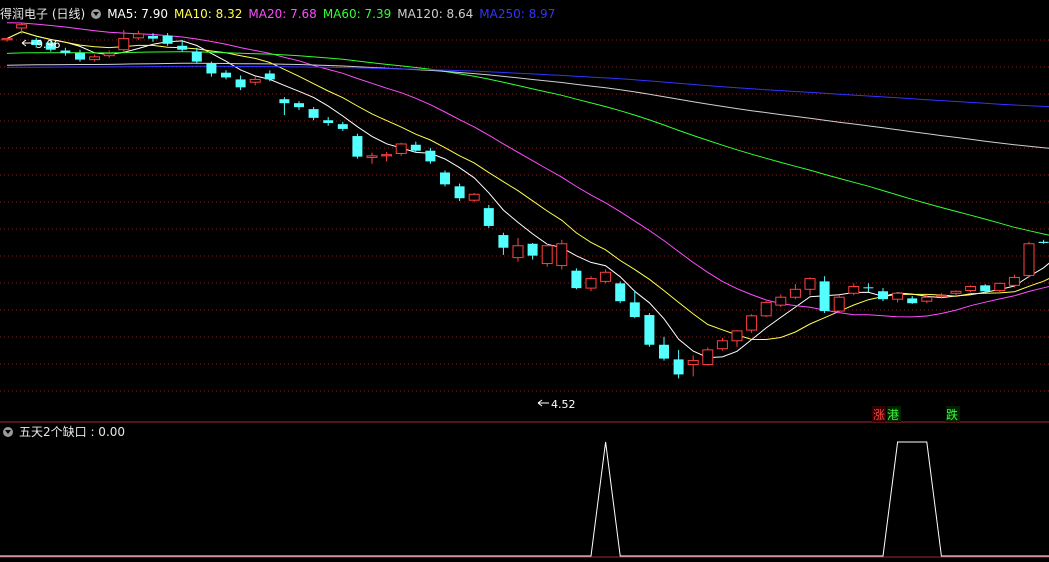  I want to click on ma20-label: MA20: 7.68, so click(282, 14).